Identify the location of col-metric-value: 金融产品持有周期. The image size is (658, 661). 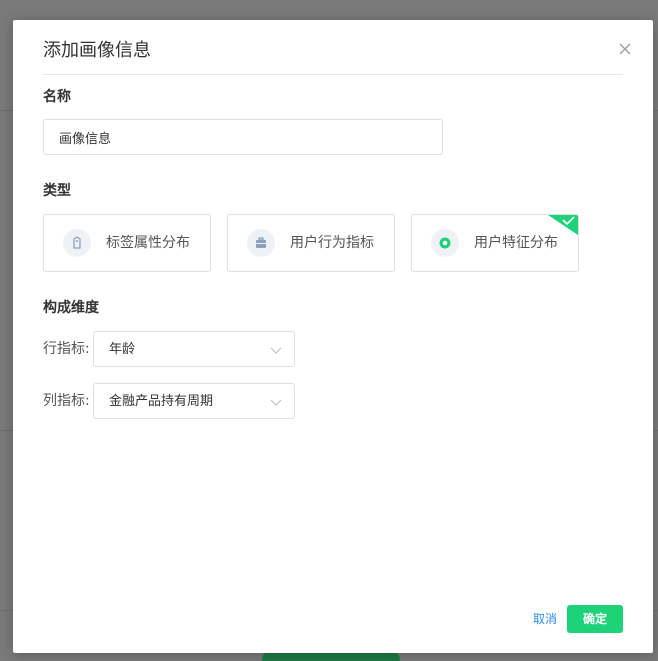
(161, 401).